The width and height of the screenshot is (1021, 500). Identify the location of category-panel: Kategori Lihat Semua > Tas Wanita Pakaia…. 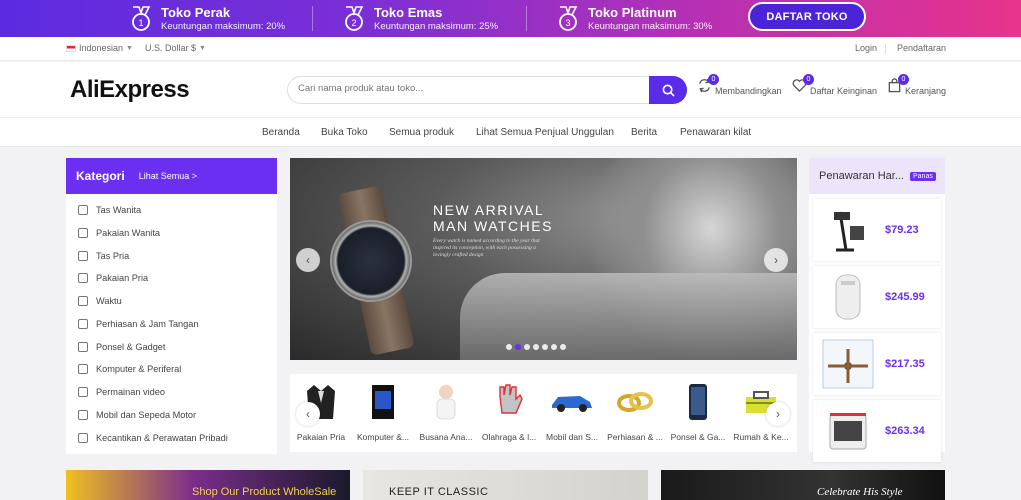
(171, 306).